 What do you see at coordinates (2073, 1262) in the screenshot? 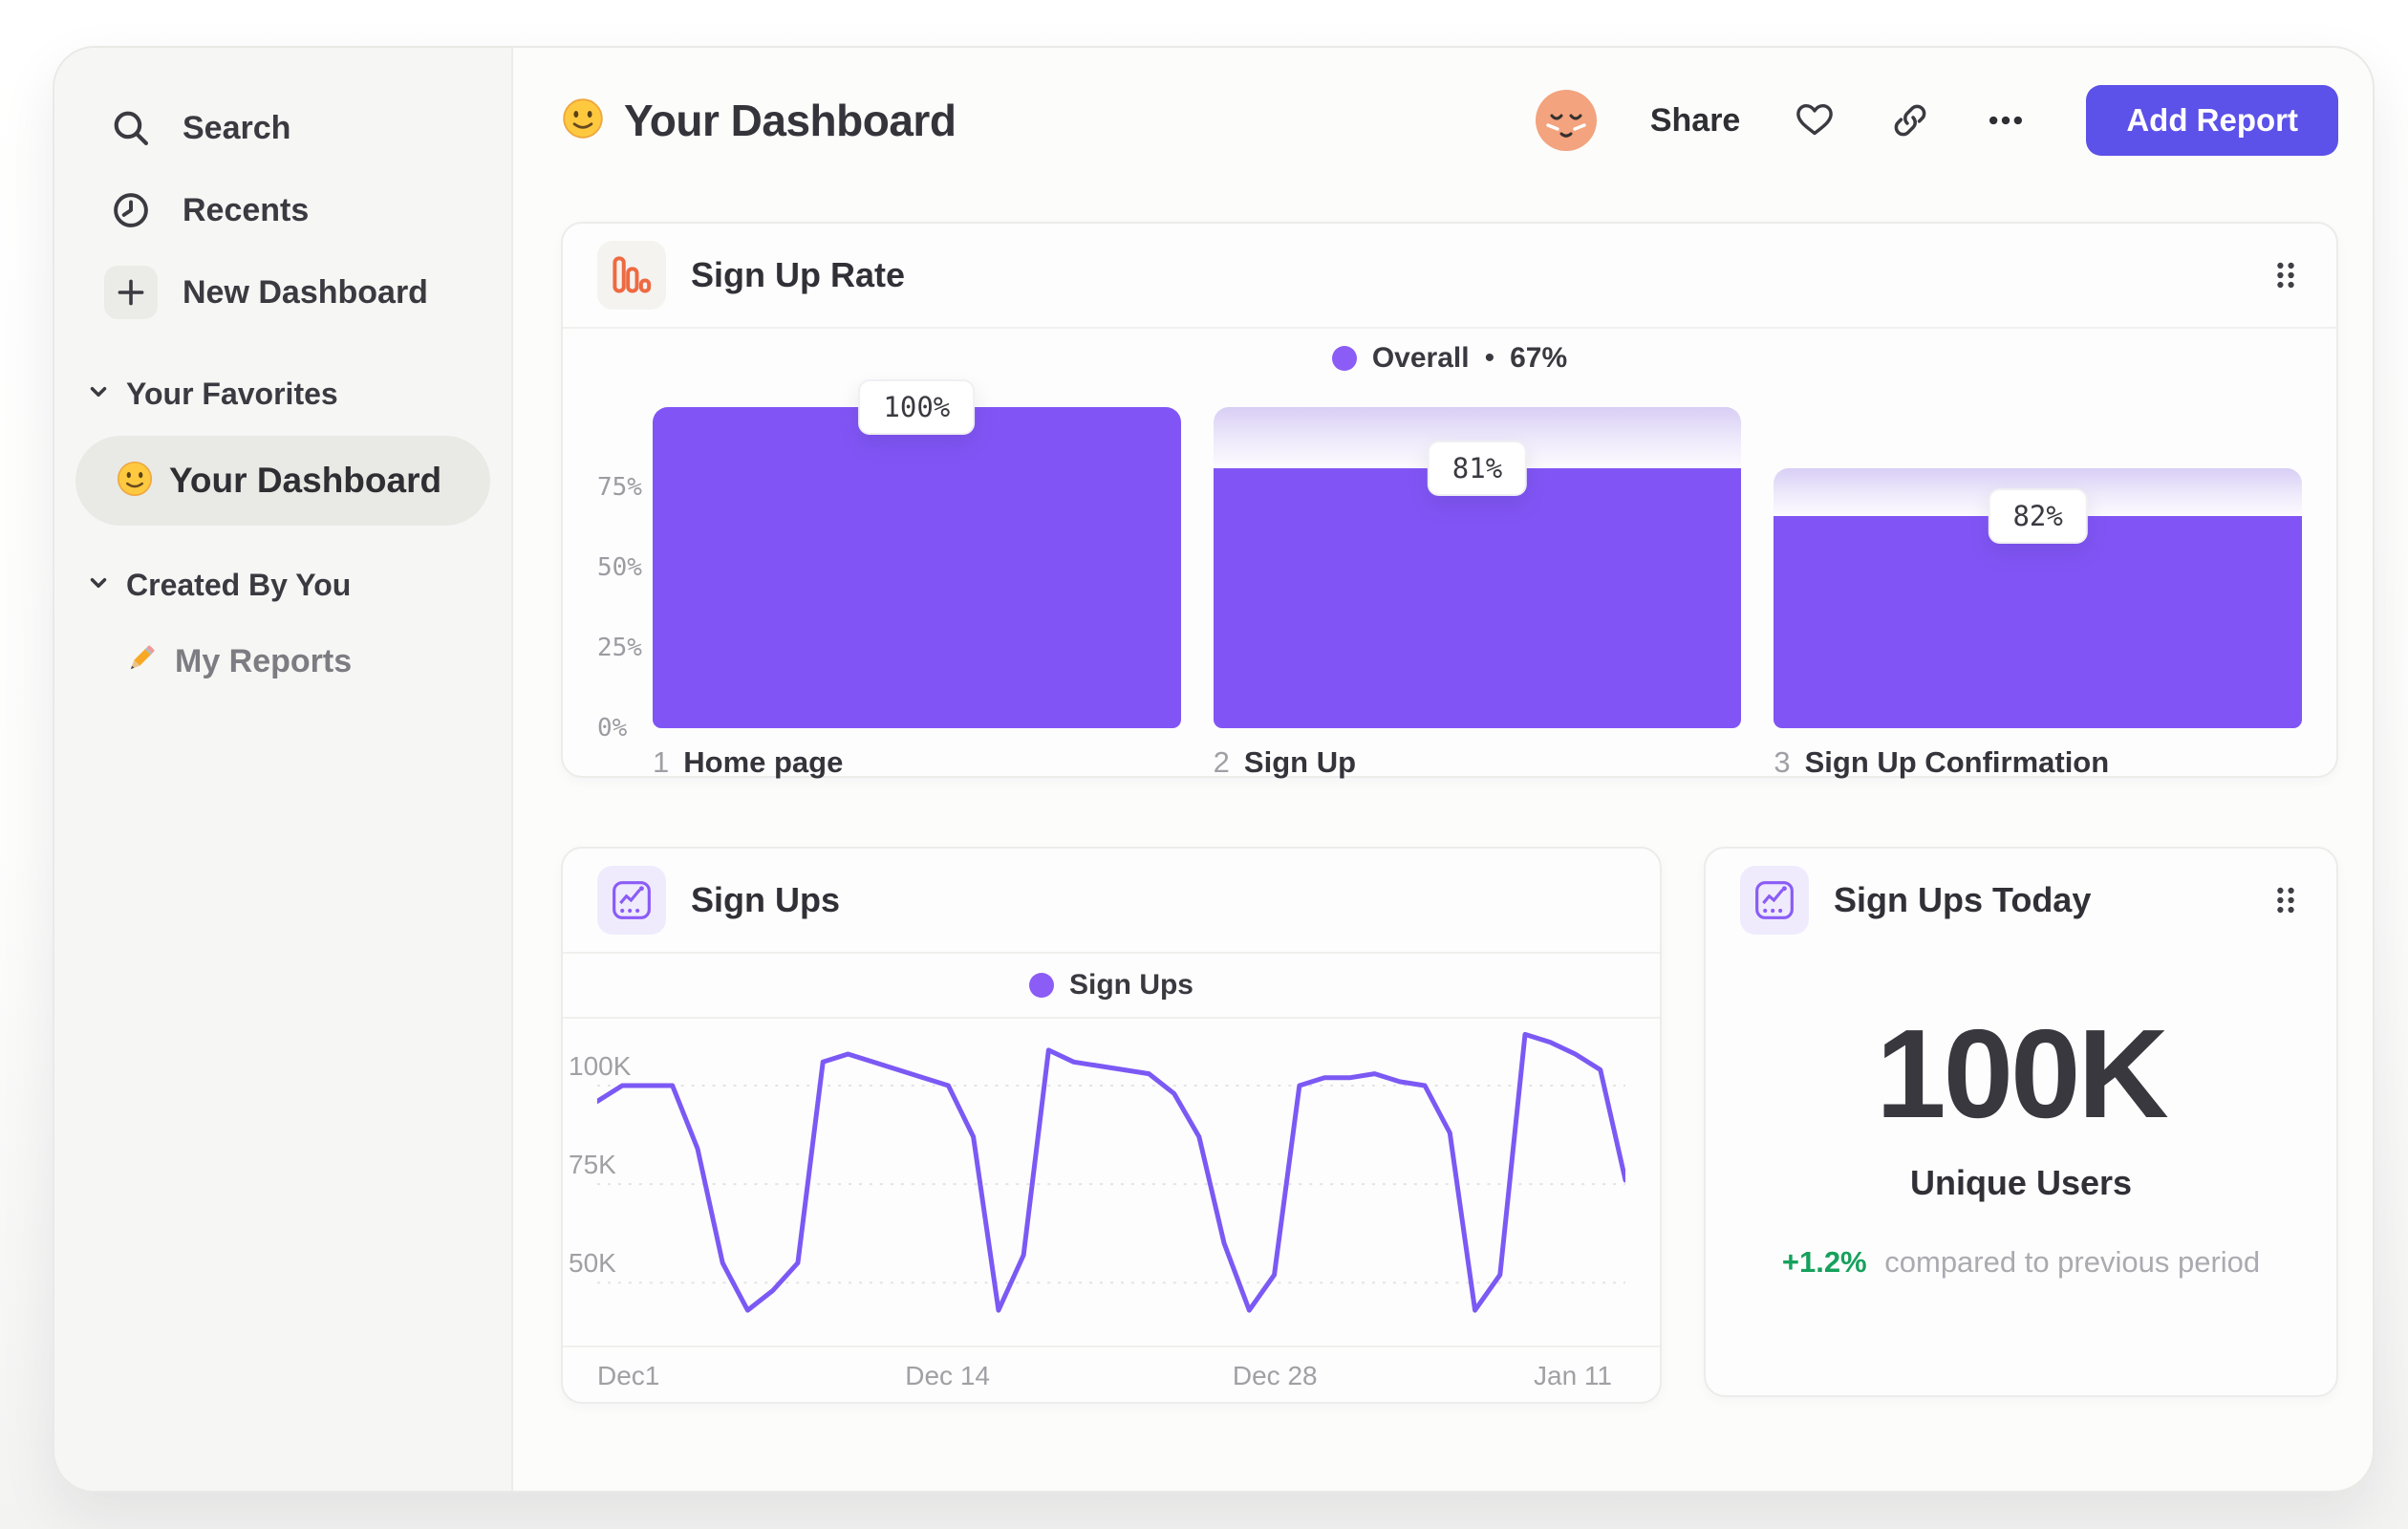
I see `delta-note: compared to previous period` at bounding box center [2073, 1262].